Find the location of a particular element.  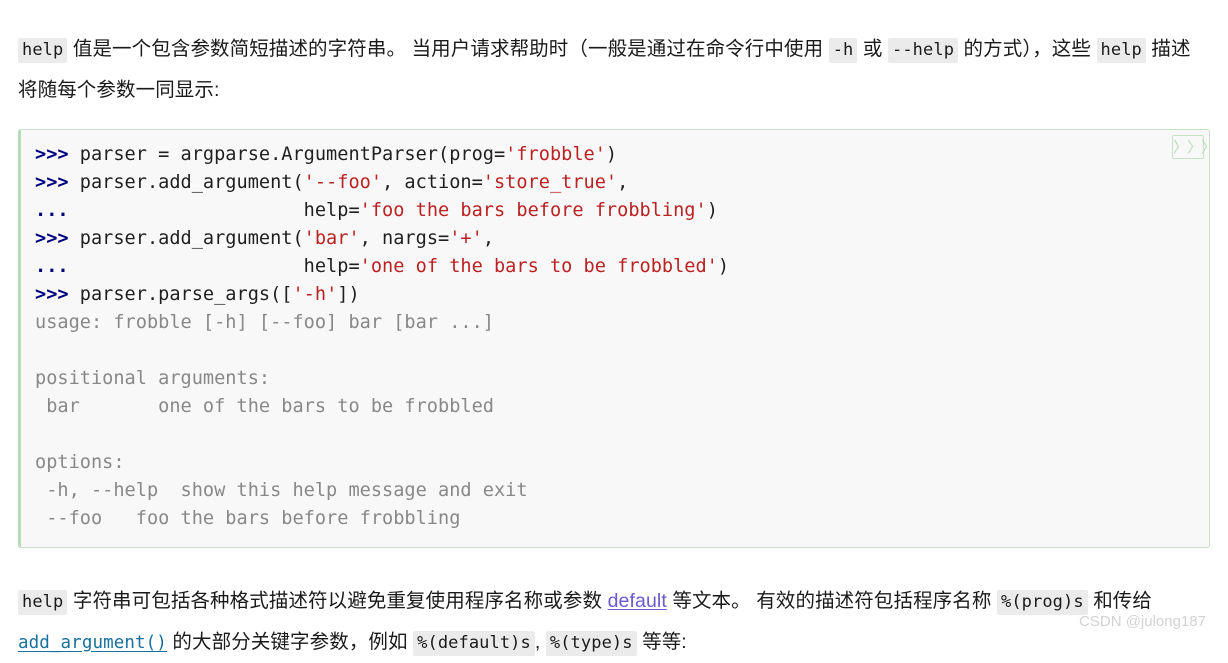

line-12: options: is located at coordinates (80, 462).